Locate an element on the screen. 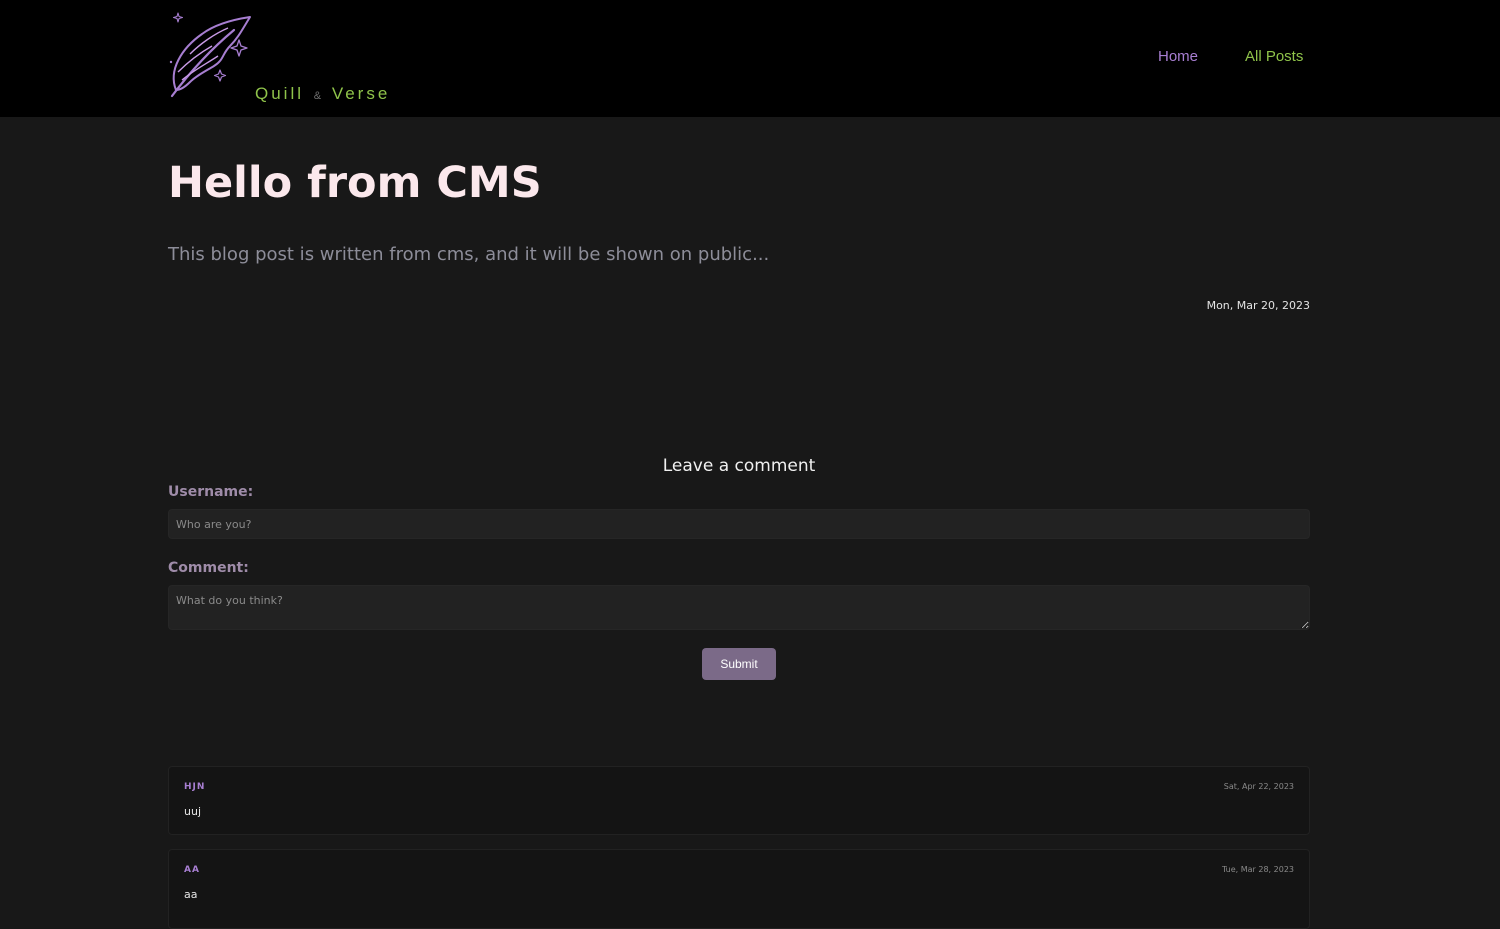 The height and width of the screenshot is (929, 1500). comment-username: AA is located at coordinates (192, 870).